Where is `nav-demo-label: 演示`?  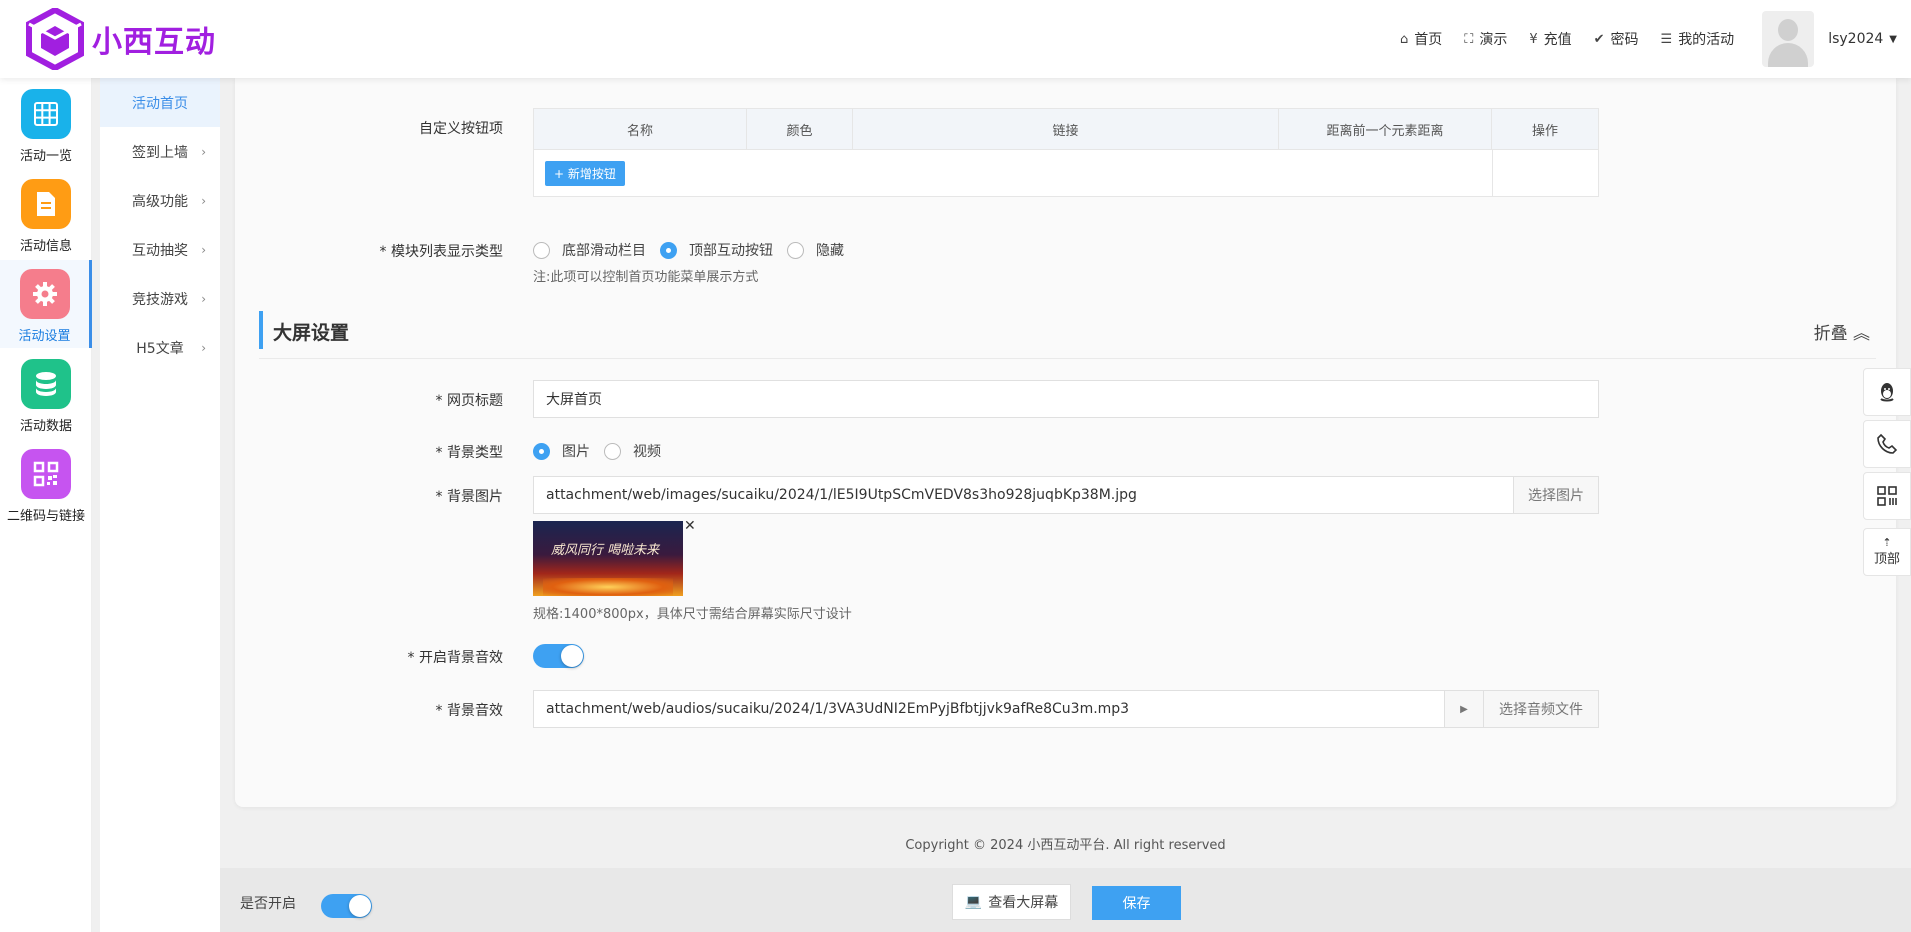
nav-demo-label: 演示 is located at coordinates (1493, 40).